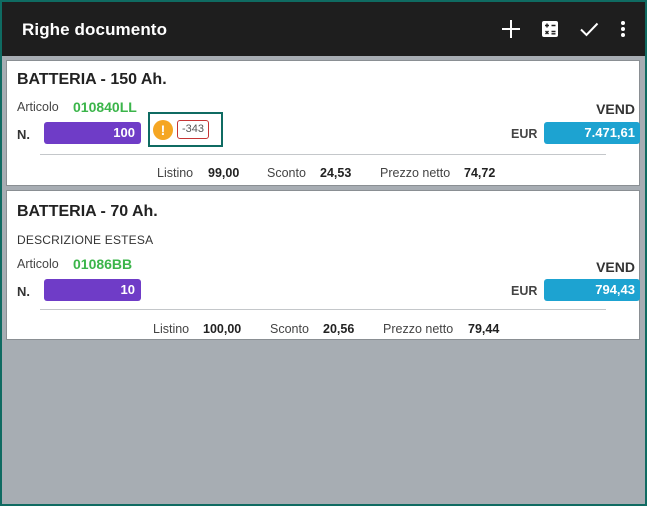  Describe the element at coordinates (550, 29) in the screenshot. I see `calculator-icon` at that location.